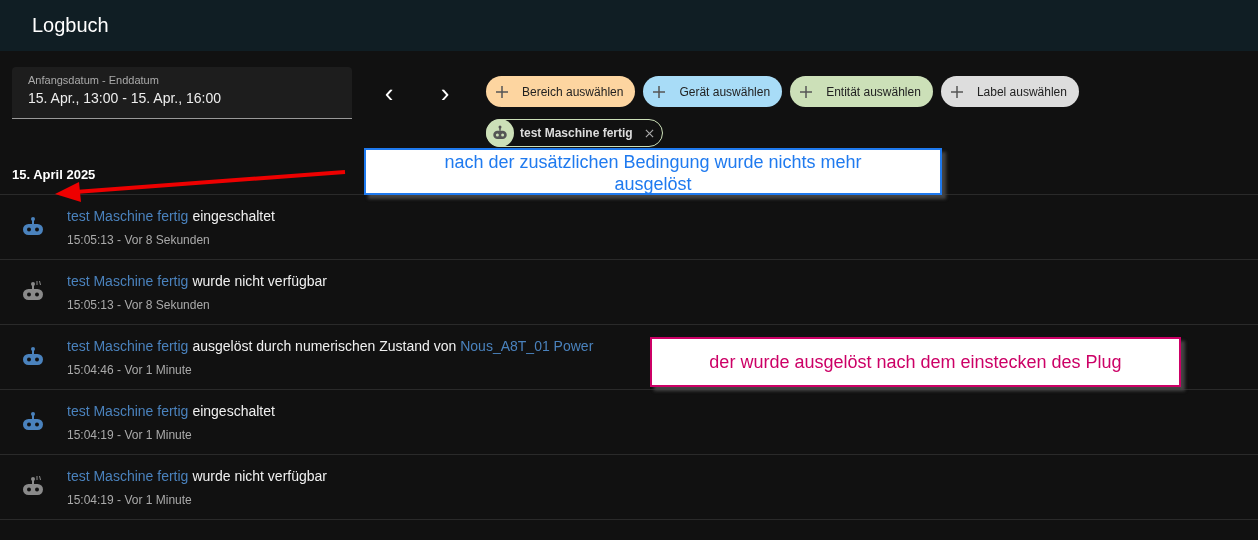 This screenshot has width=1258, height=540. I want to click on target-picker-chip: Label auswählen, so click(1009, 91).